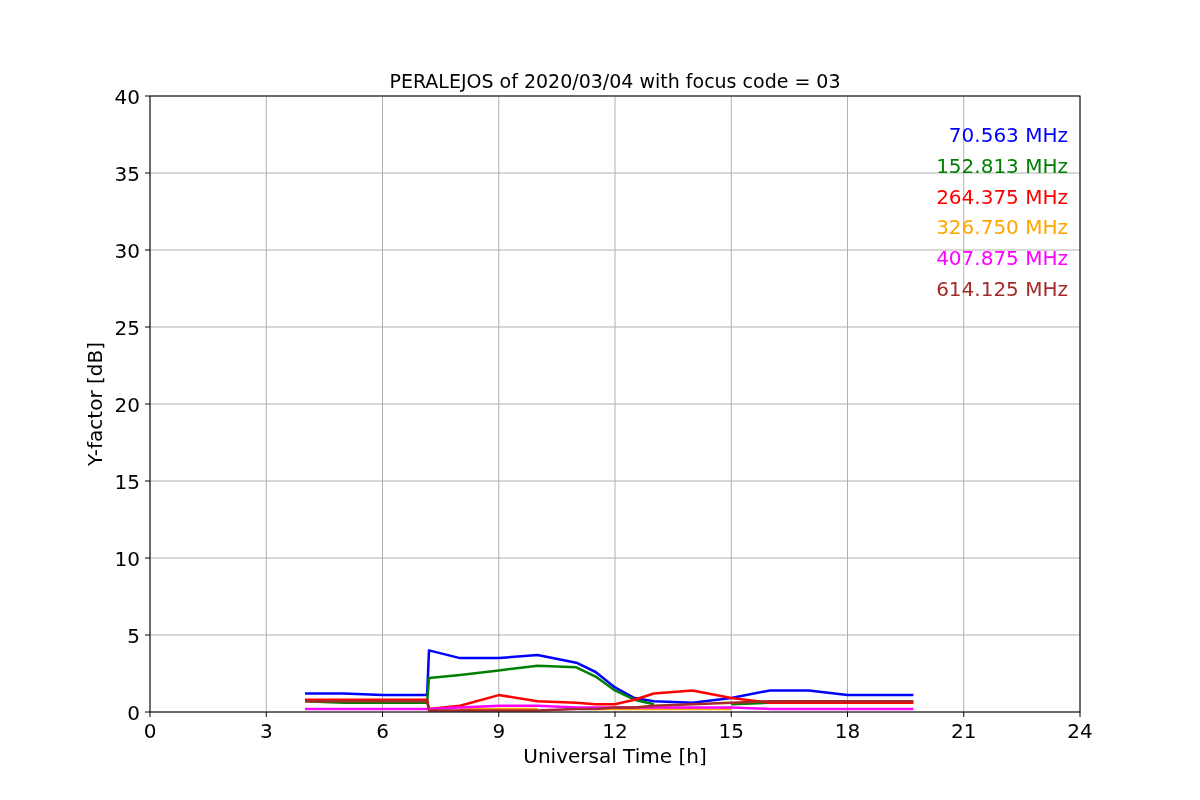  What do you see at coordinates (382, 731) in the screenshot?
I see `tick-label: 6` at bounding box center [382, 731].